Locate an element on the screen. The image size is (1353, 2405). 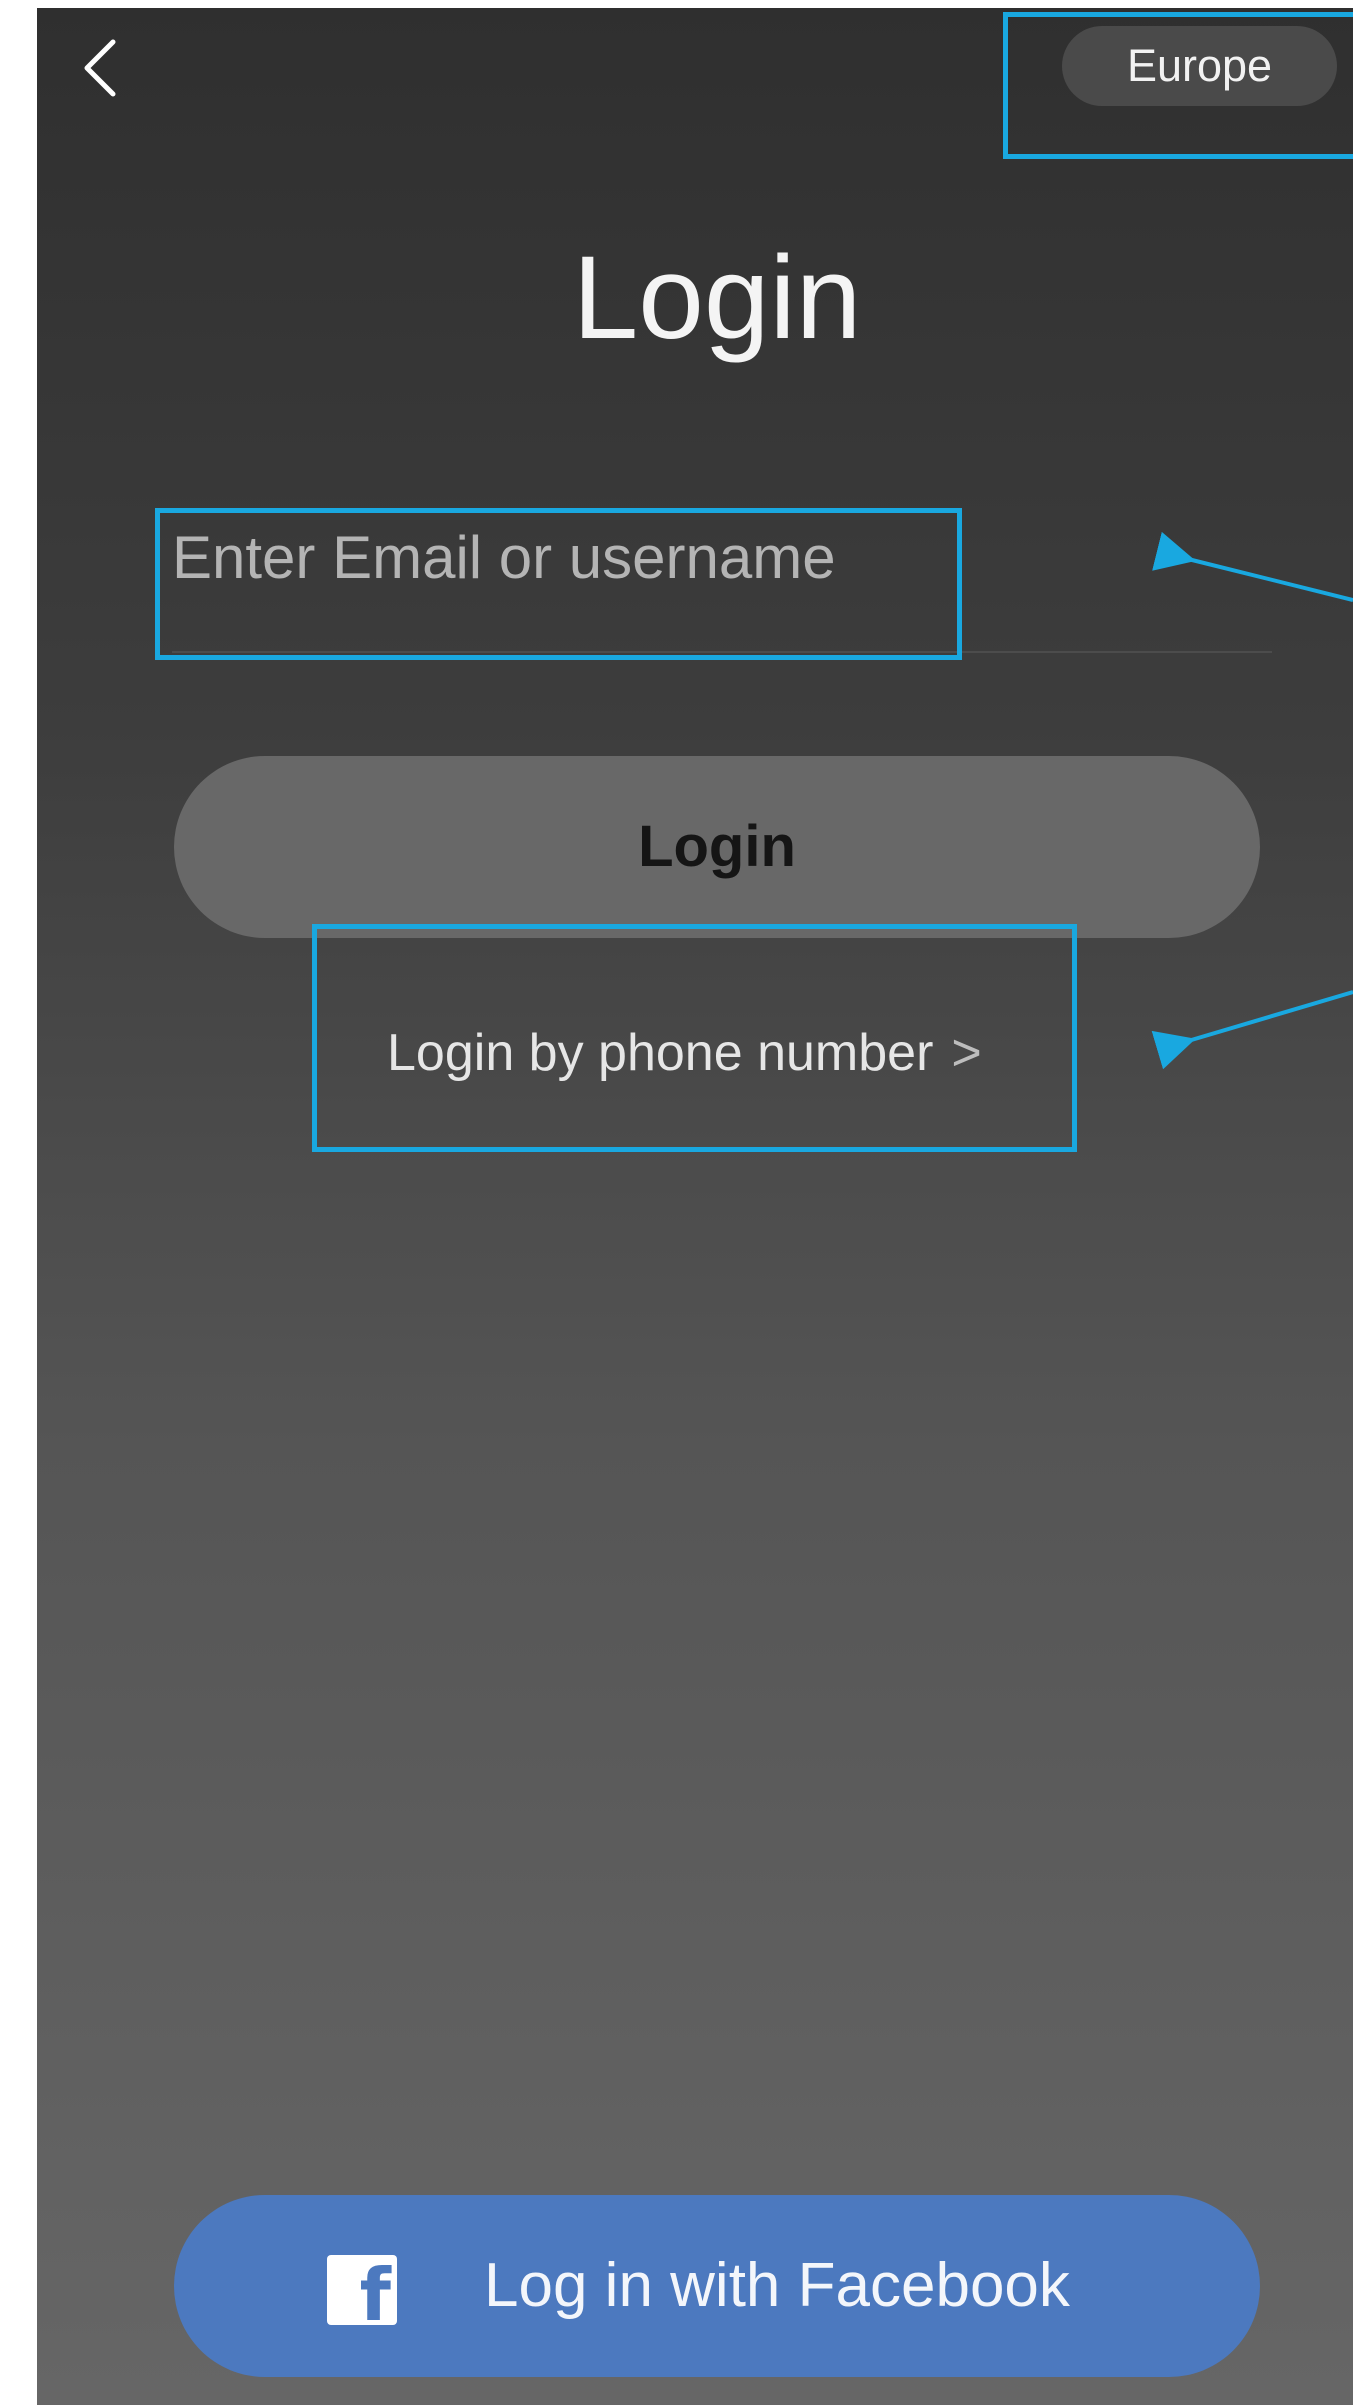
facebook-login-button: f Log in with Facebook is located at coordinates (717, 2286).